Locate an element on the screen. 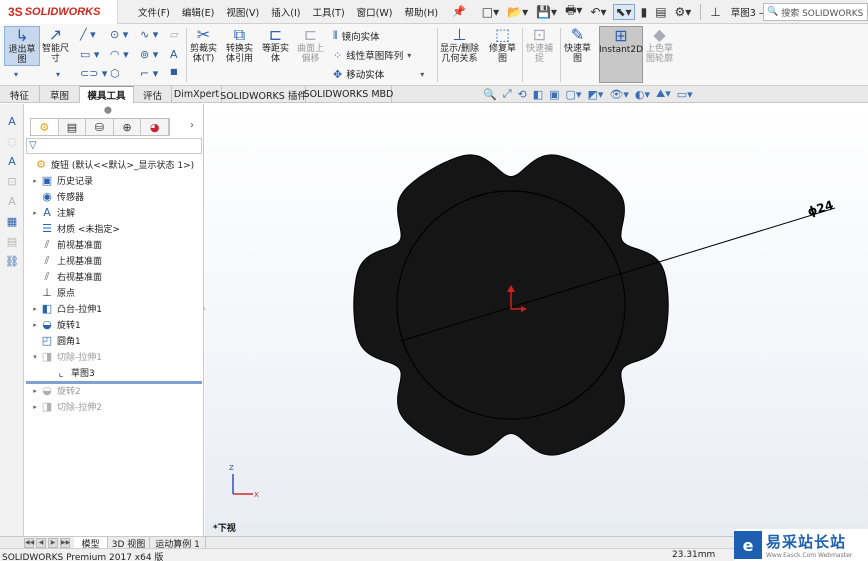 Image resolution: width=868 pixels, height=561 pixels. ellipse-icon: ⊚ ▾ is located at coordinates (149, 54).